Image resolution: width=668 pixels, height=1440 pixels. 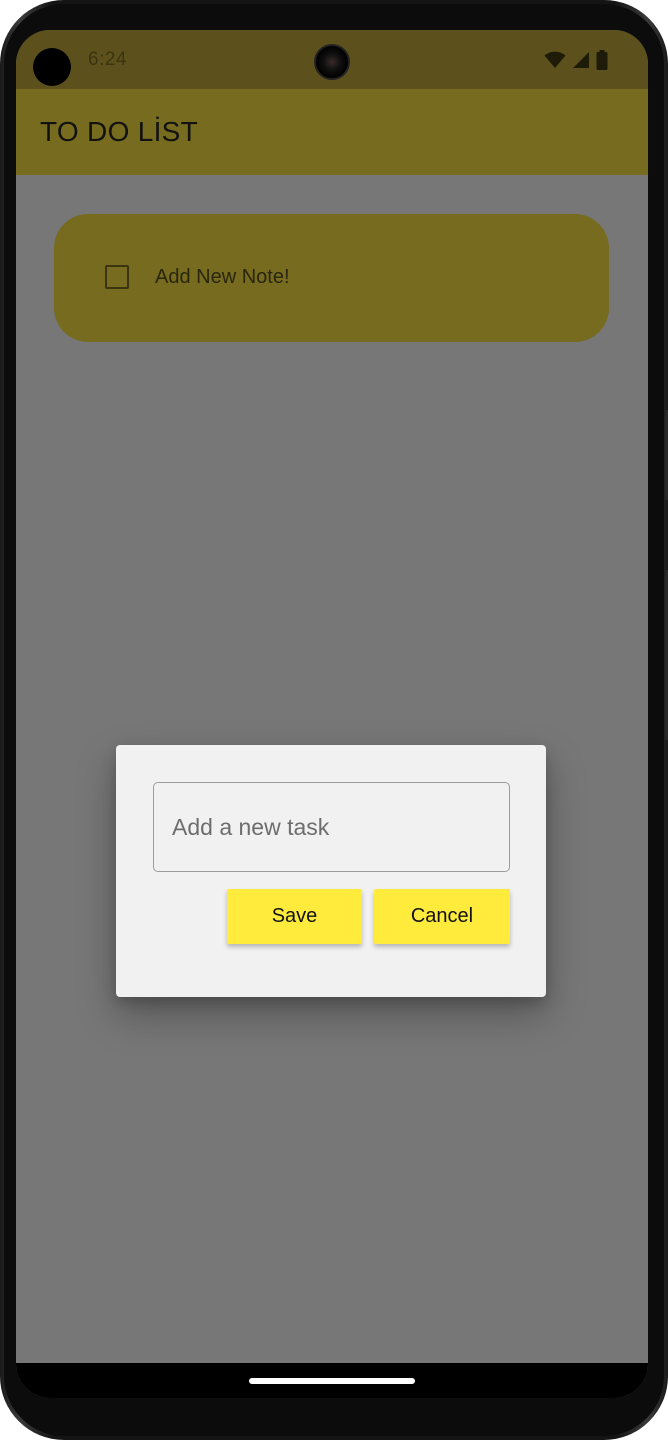 I want to click on front-camera, so click(x=332, y=62).